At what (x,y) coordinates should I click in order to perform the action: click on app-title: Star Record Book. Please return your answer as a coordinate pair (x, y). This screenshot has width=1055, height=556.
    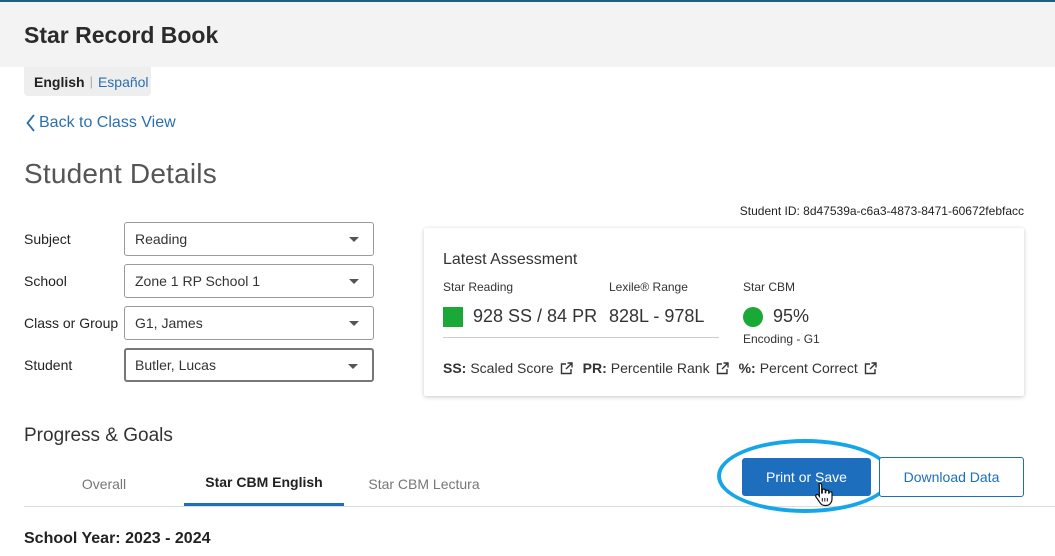
    Looking at the image, I should click on (121, 35).